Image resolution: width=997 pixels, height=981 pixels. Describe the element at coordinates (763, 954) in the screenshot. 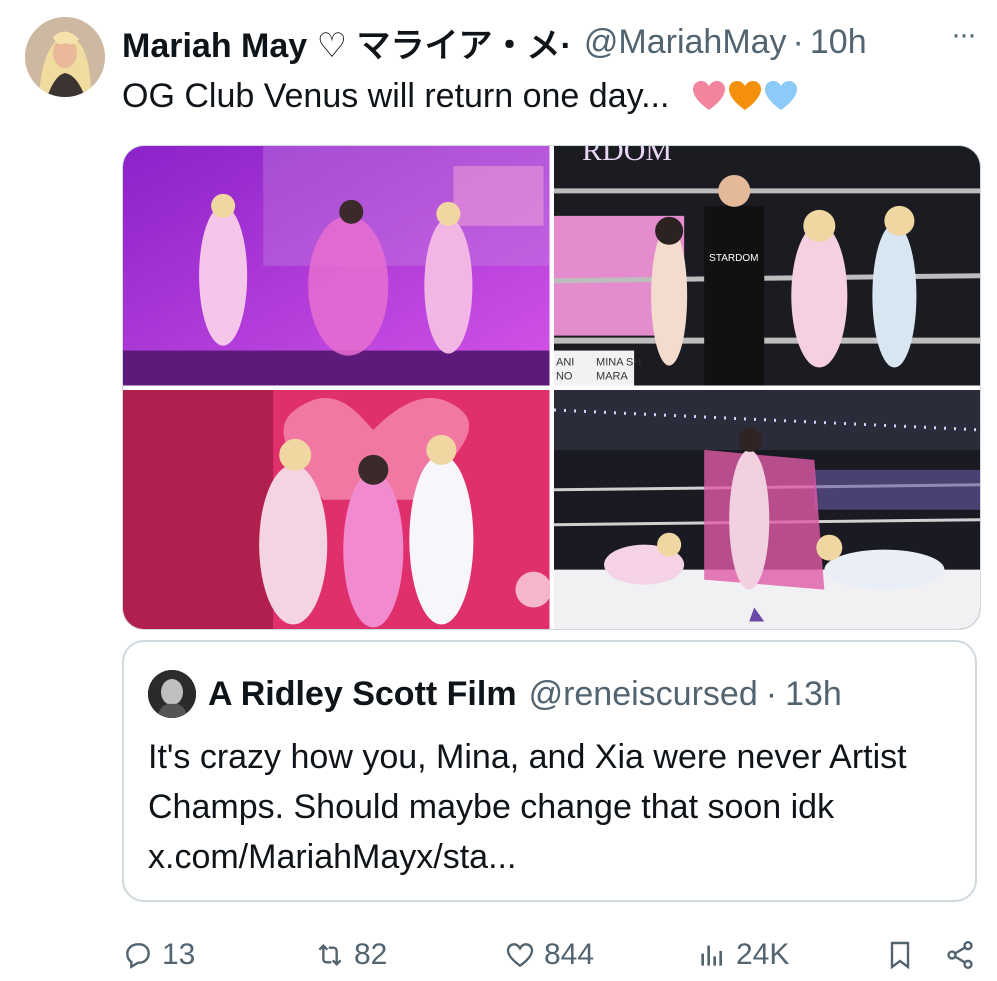

I see `views-count: 24K` at that location.